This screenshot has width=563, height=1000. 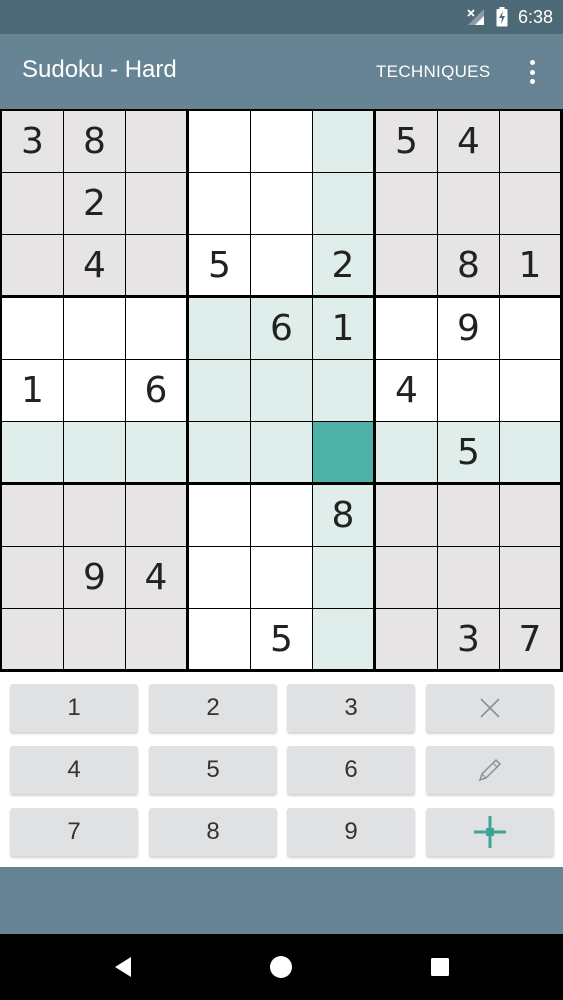 I want to click on cell-r5-c7: 4, so click(x=406, y=390).